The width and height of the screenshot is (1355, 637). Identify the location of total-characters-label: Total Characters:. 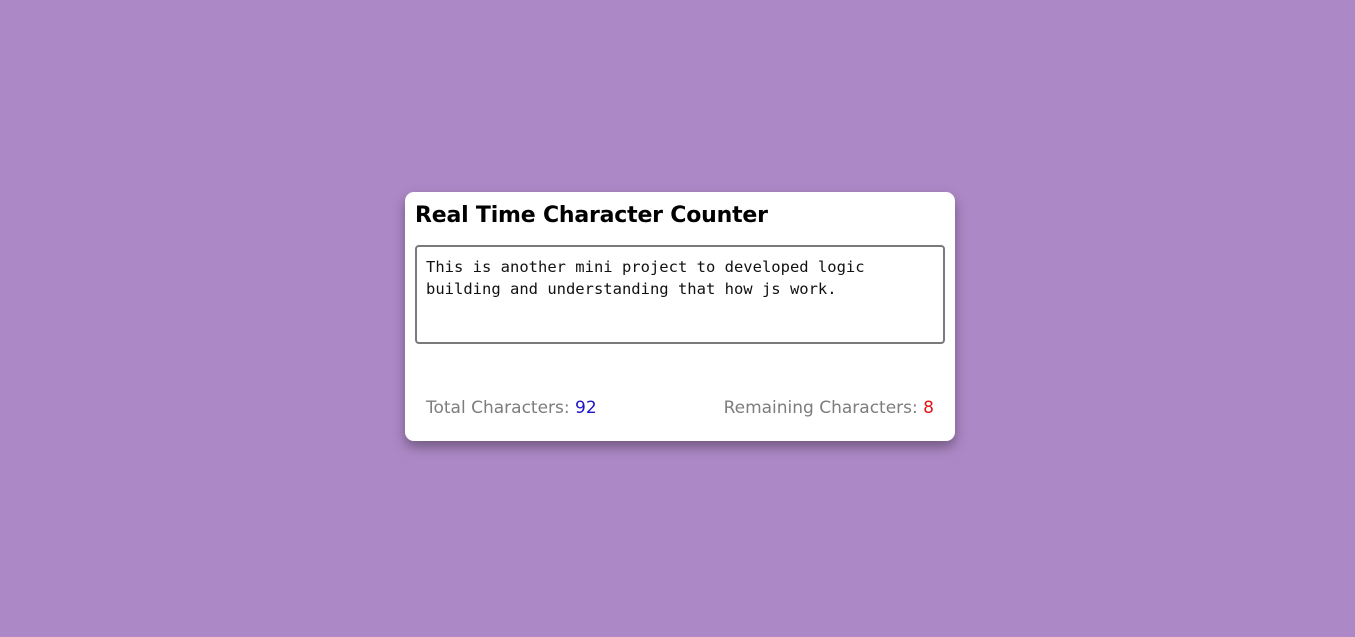
(498, 408).